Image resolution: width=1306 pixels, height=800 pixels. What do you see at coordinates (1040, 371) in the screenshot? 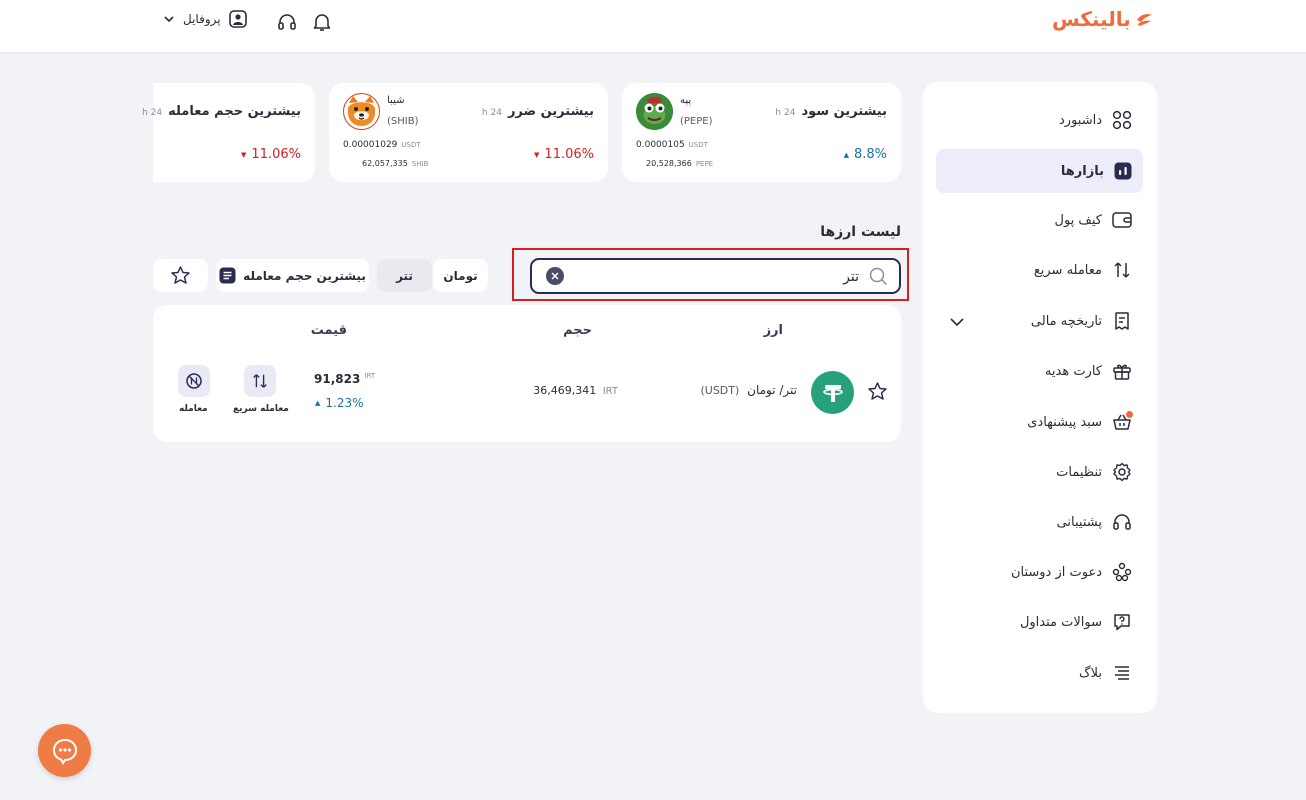
I see `sidebar-item-gift-card: کارت هدیه` at bounding box center [1040, 371].